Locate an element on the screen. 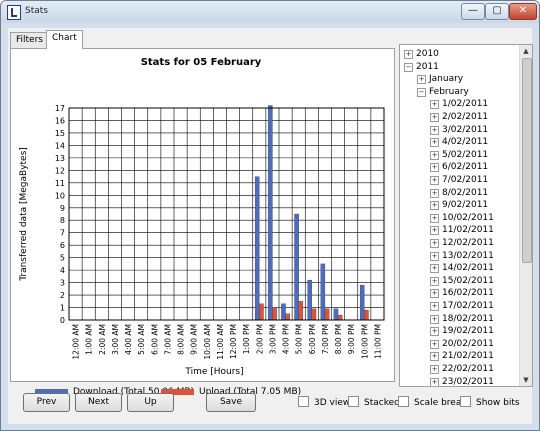 This screenshot has width=540, height=431. x-tick-label: 9:00 AM is located at coordinates (194, 339).